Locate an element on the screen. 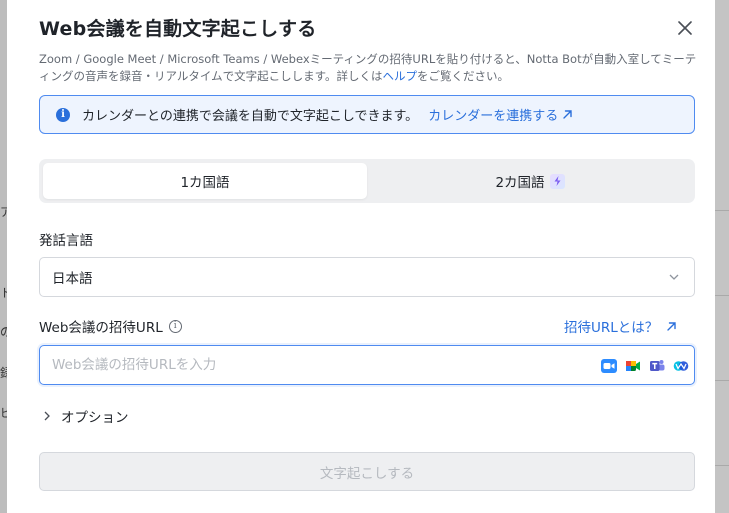  speech-language-label: 発話言語 is located at coordinates (66, 241).